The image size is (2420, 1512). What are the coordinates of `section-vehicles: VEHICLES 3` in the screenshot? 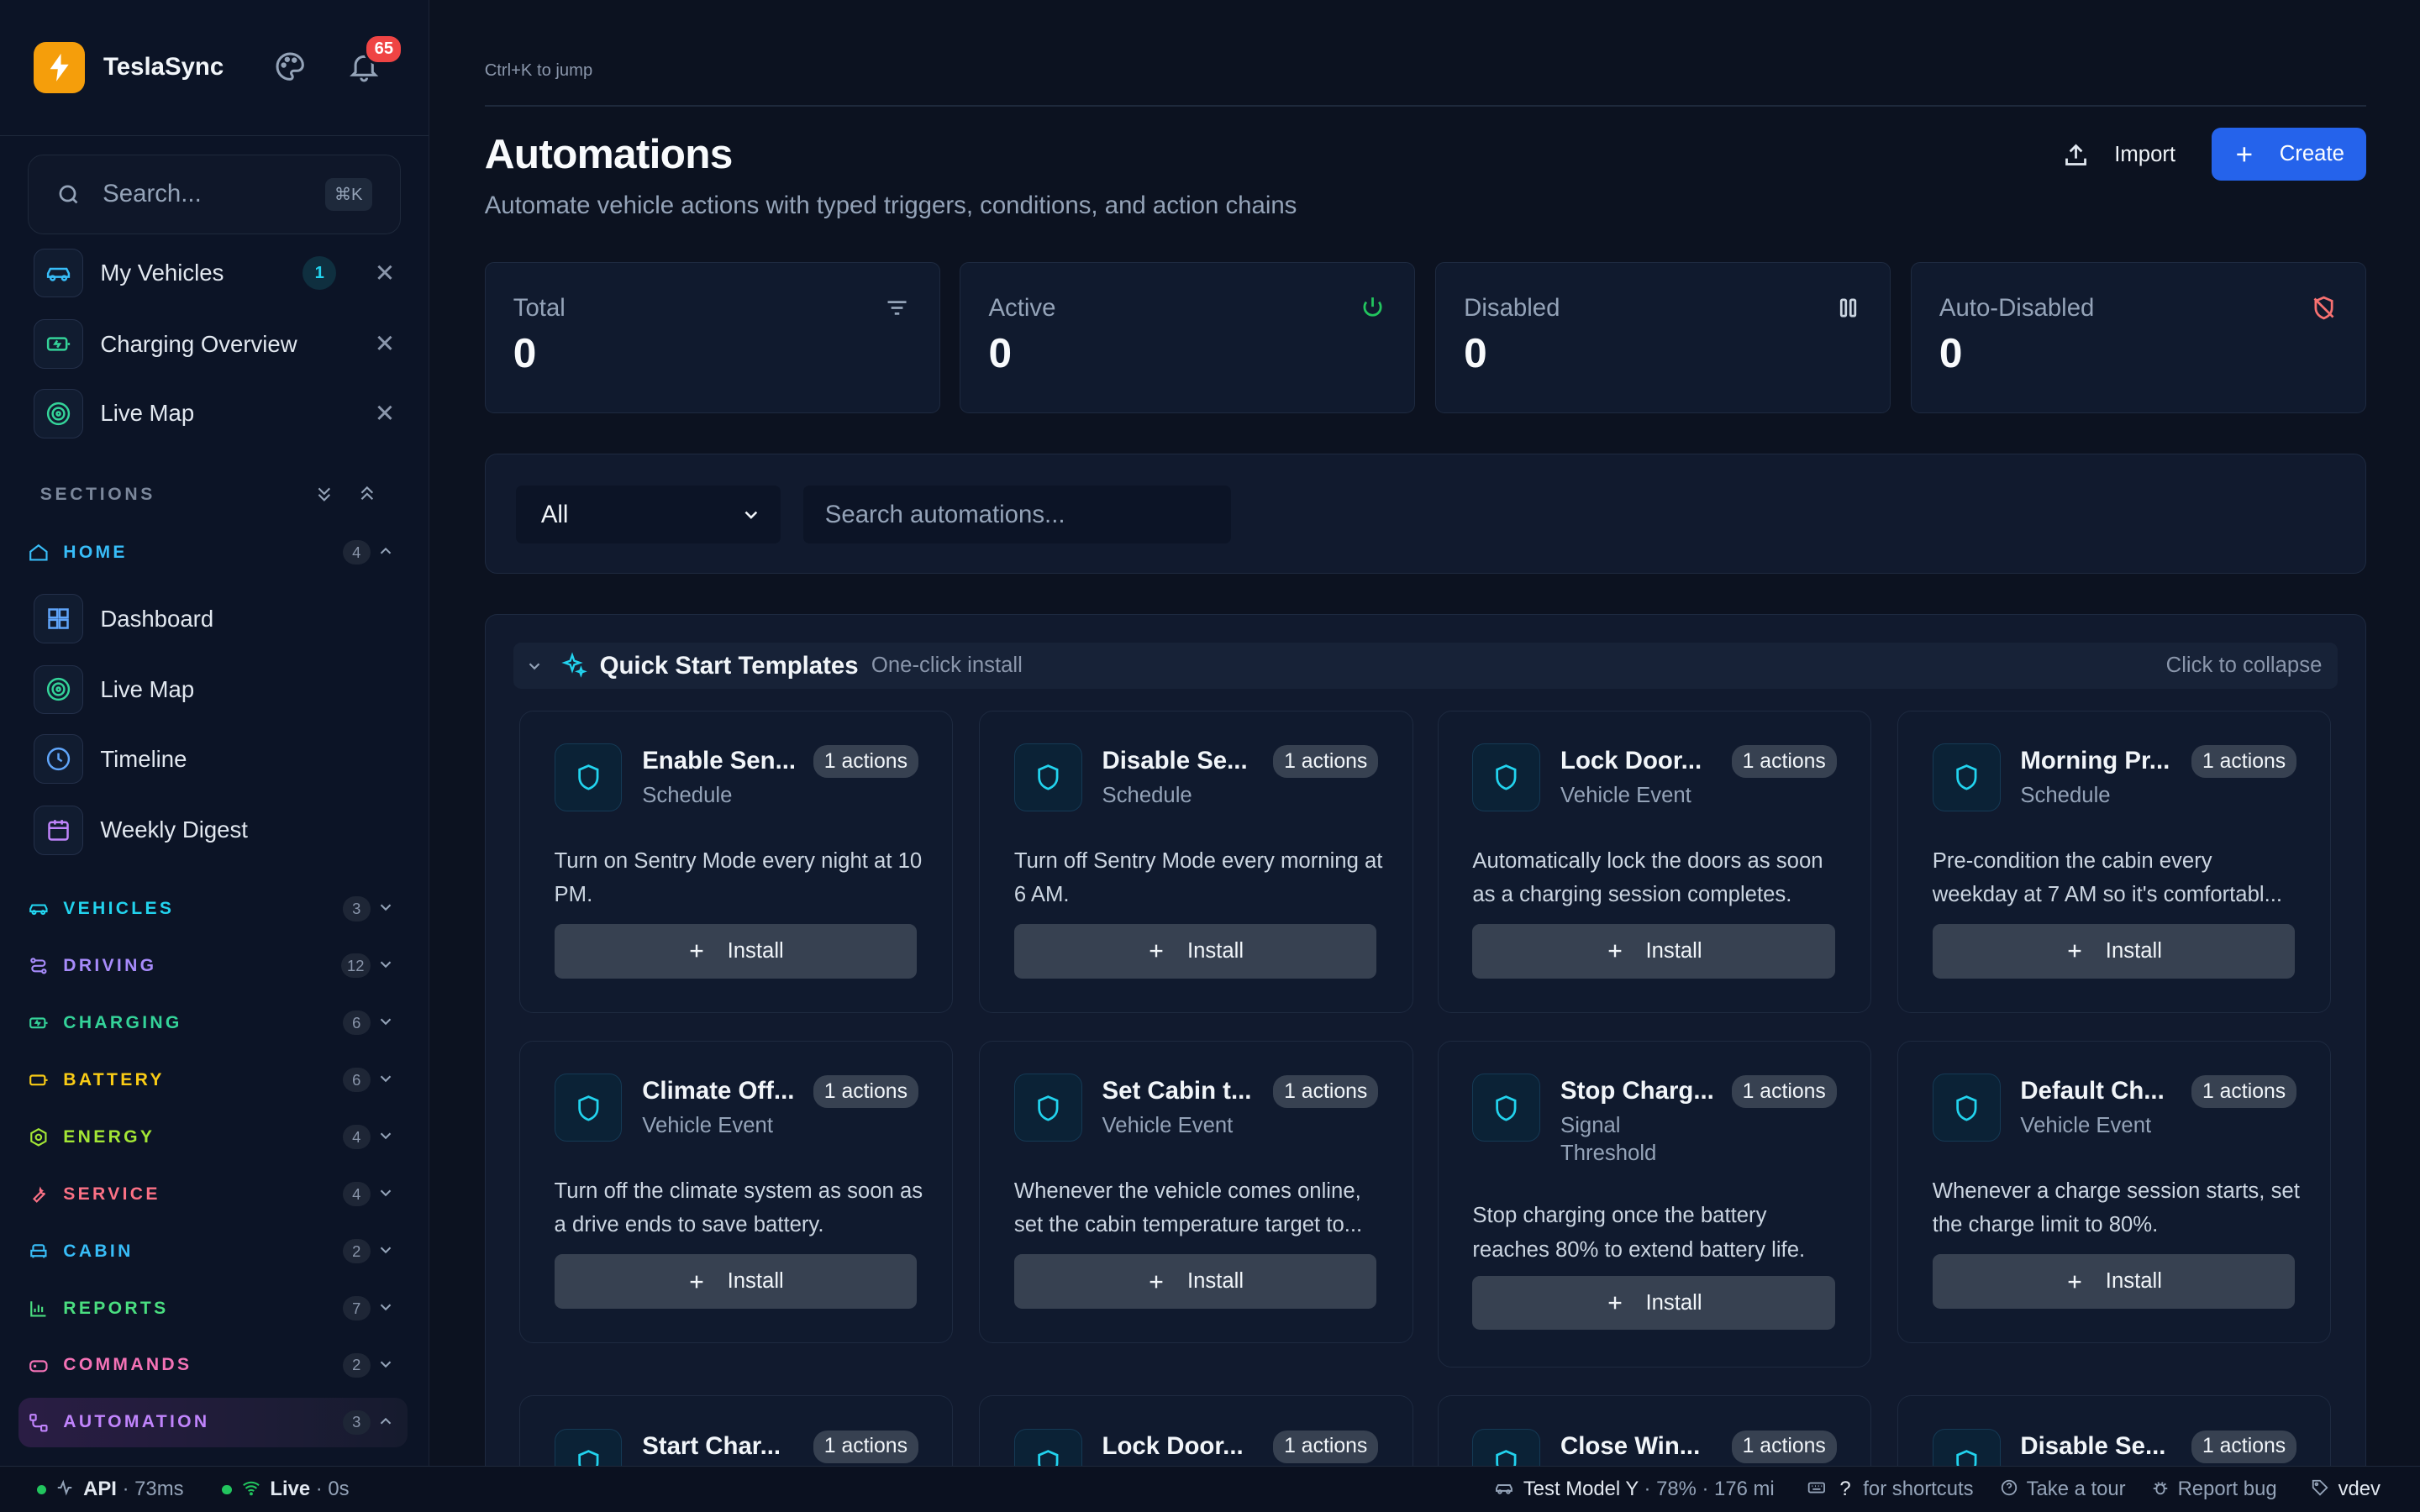 It's located at (214, 909).